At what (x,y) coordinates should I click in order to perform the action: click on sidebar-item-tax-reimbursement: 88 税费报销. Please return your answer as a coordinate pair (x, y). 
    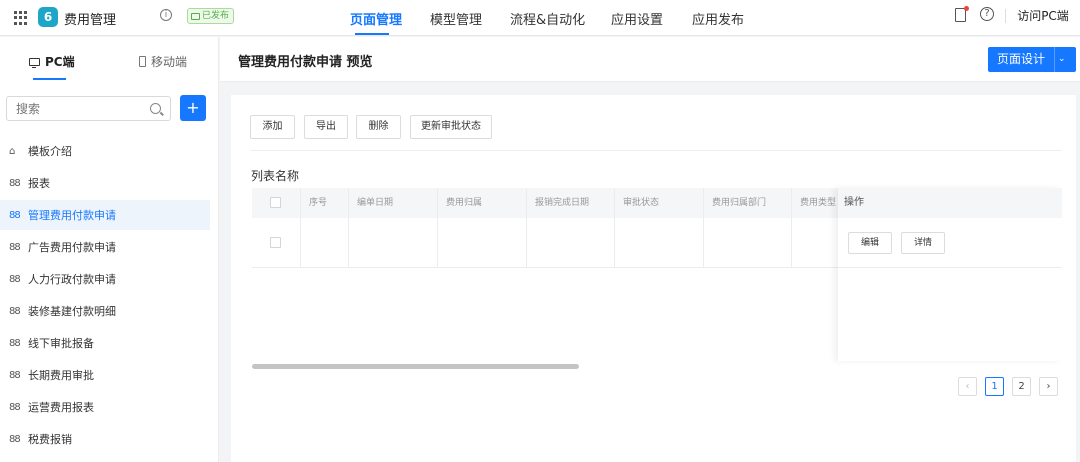
    Looking at the image, I should click on (105, 439).